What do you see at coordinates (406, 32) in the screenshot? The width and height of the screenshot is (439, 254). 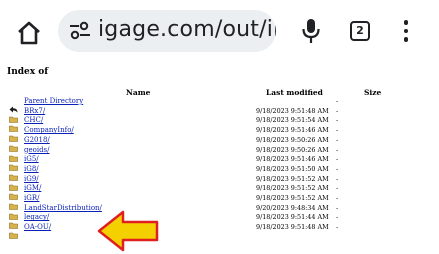 I see `more-vert-icon` at bounding box center [406, 32].